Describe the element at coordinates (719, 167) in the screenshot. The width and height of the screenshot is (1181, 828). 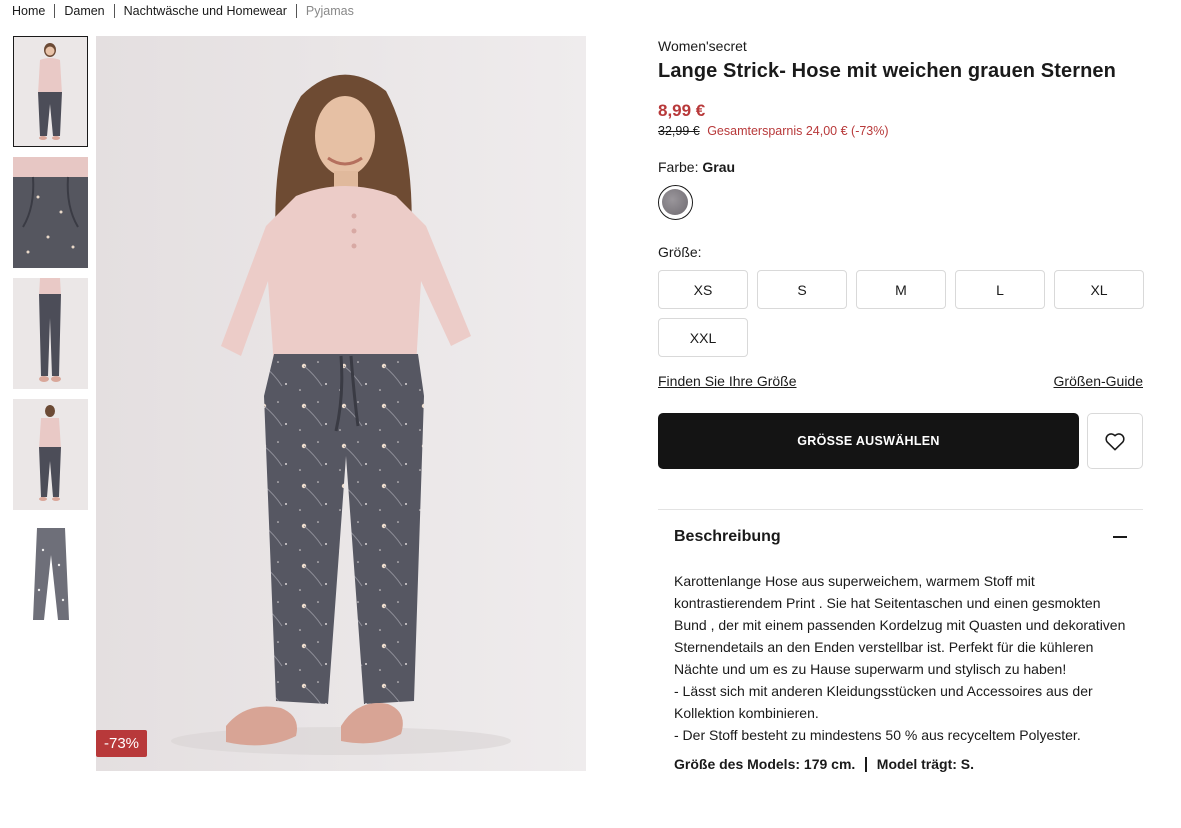
I see `color-value: Grau` at that location.